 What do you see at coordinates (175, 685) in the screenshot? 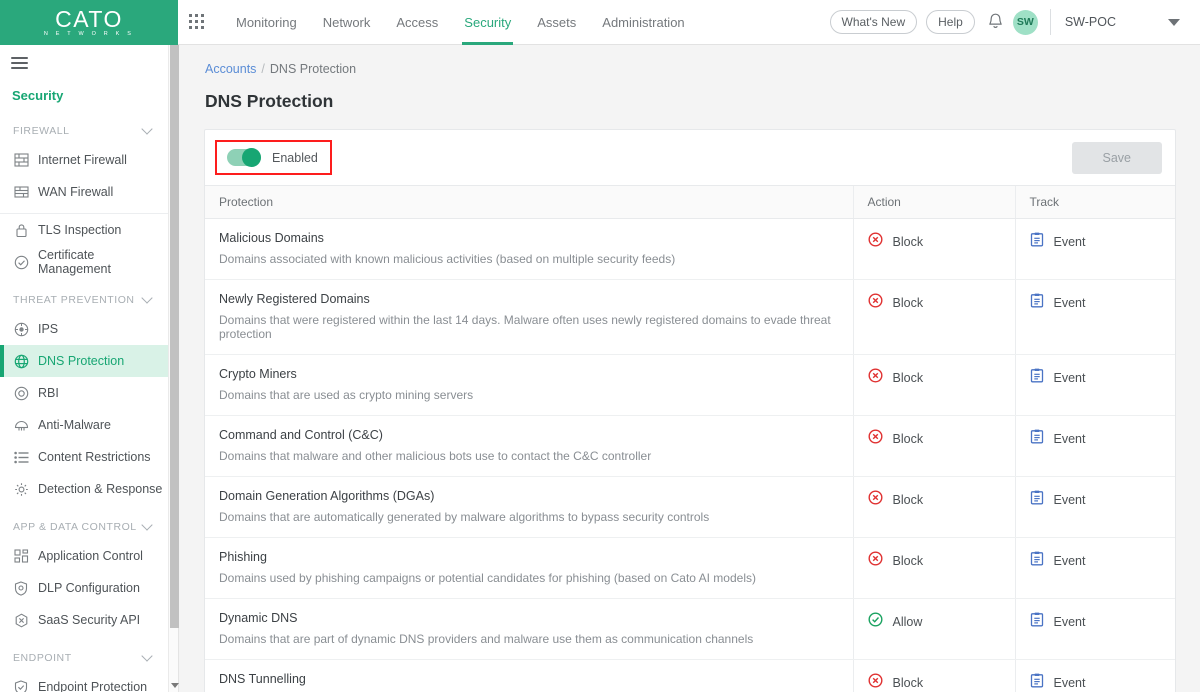
I see `scroll-down-arrow-icon` at bounding box center [175, 685].